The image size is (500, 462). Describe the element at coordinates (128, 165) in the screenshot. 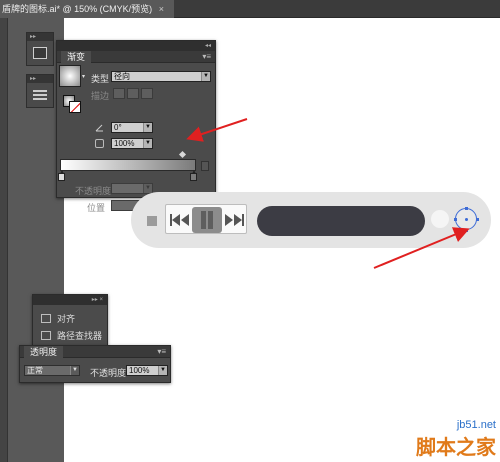

I see `gradient-slider-ramp` at that location.